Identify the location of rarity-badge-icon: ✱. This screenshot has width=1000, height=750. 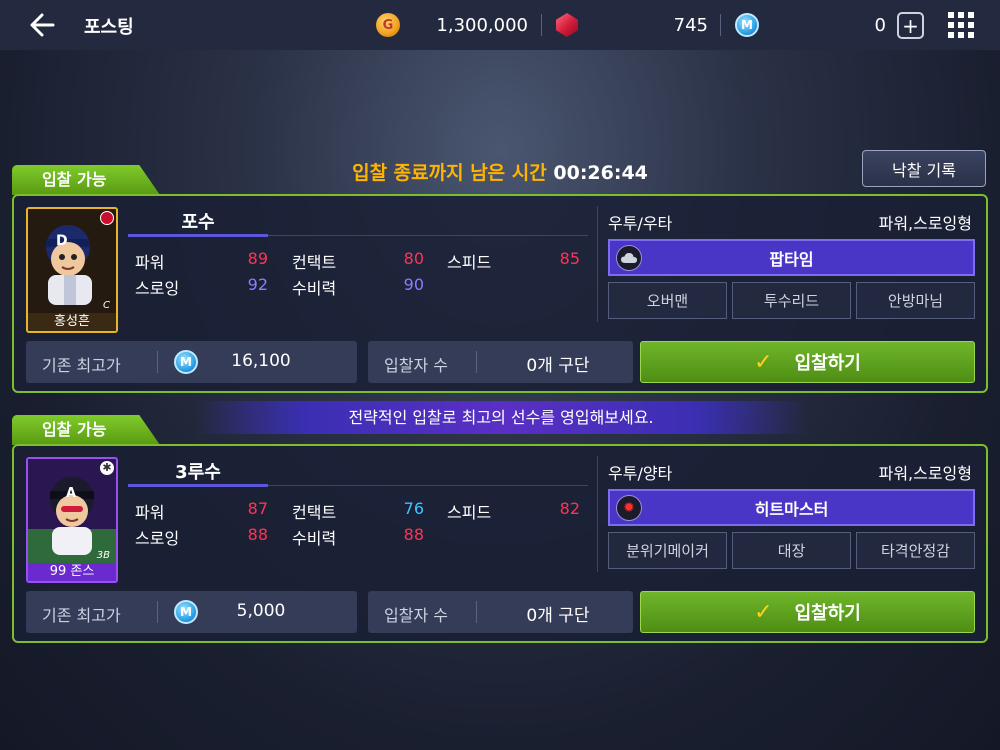
(107, 468).